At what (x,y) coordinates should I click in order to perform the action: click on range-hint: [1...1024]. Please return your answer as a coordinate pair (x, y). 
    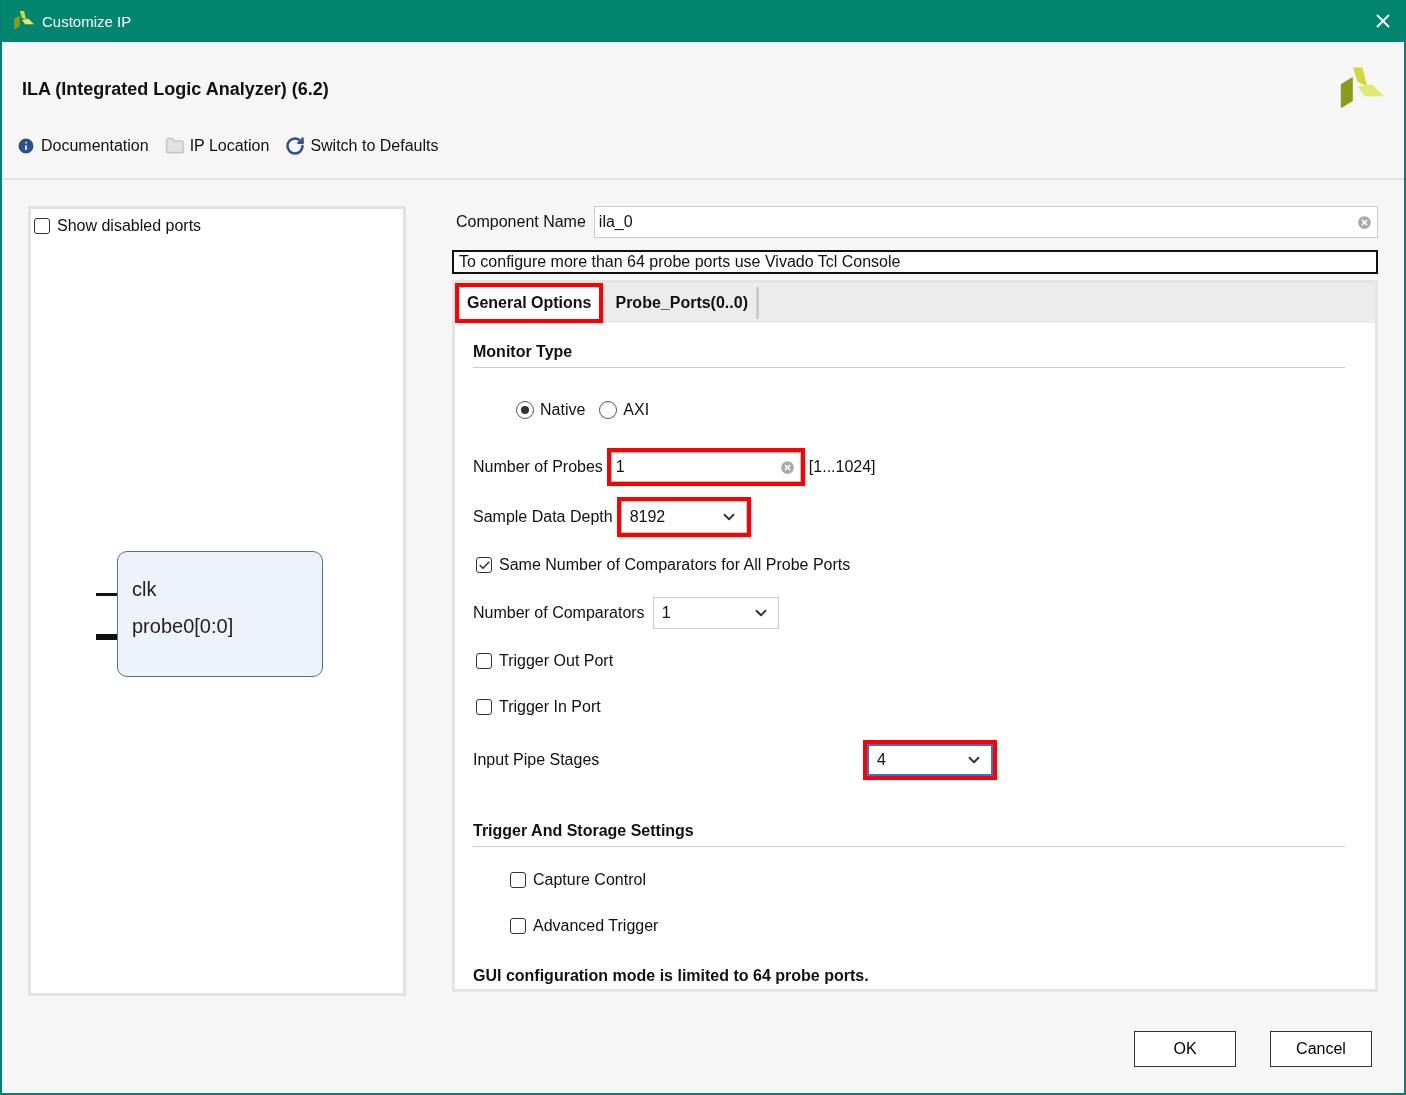
    Looking at the image, I should click on (842, 467).